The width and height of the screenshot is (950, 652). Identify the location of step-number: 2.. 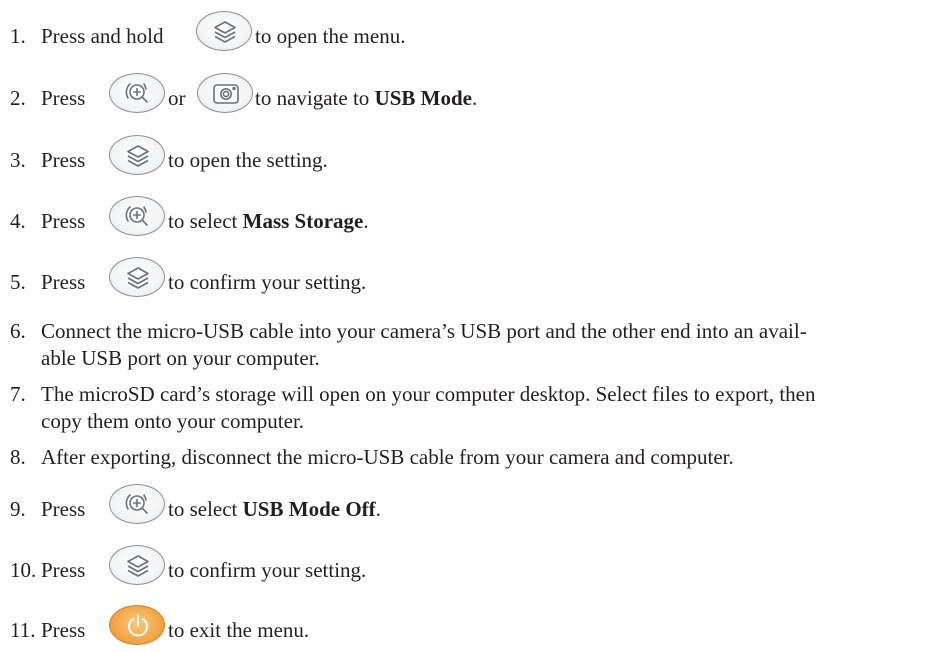
(18, 98).